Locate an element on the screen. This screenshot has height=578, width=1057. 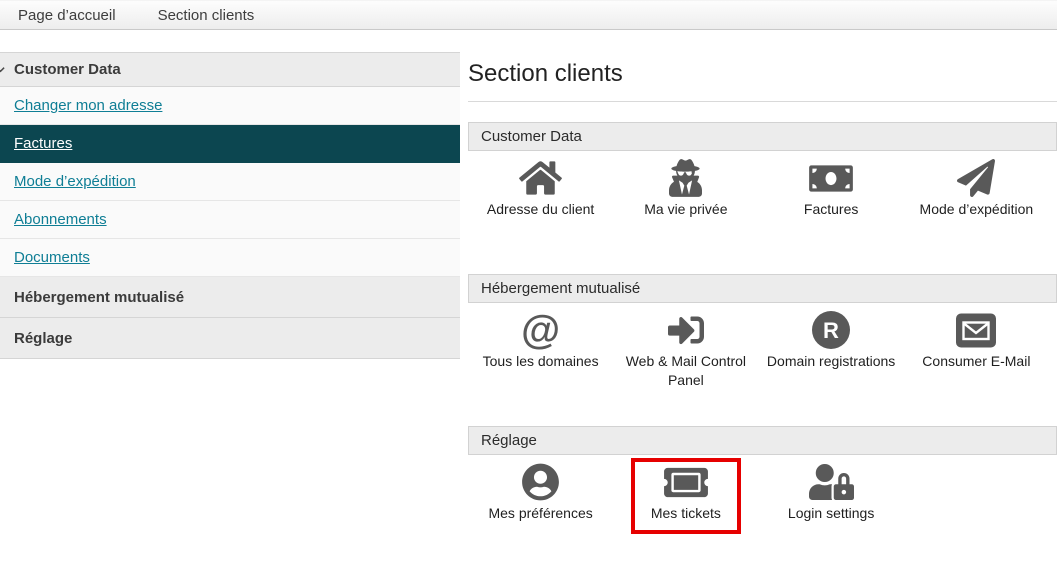
tile-label: Consumer E-Mail is located at coordinates (976, 361).